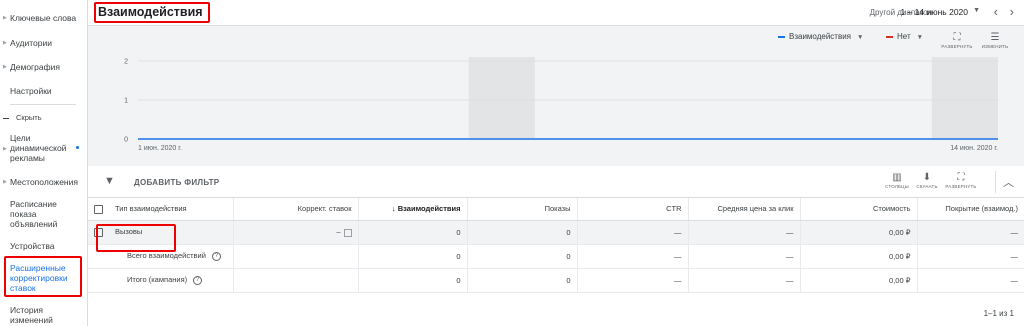 The image size is (1024, 326). I want to click on date-range-value: 1 – 14 июнь 2020, so click(934, 12).